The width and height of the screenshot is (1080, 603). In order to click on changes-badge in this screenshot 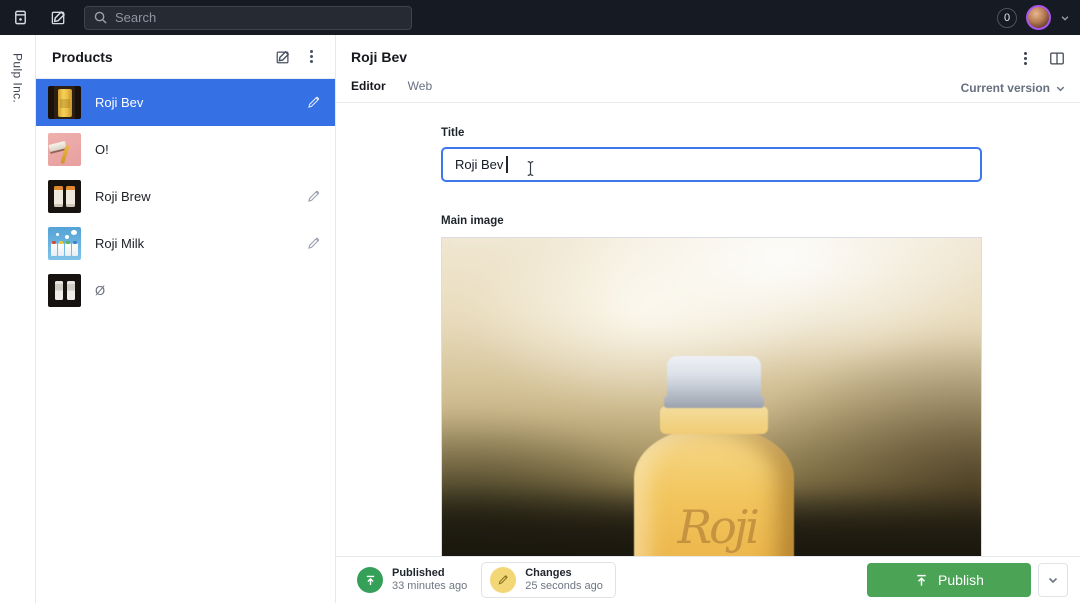, I will do `click(503, 580)`.